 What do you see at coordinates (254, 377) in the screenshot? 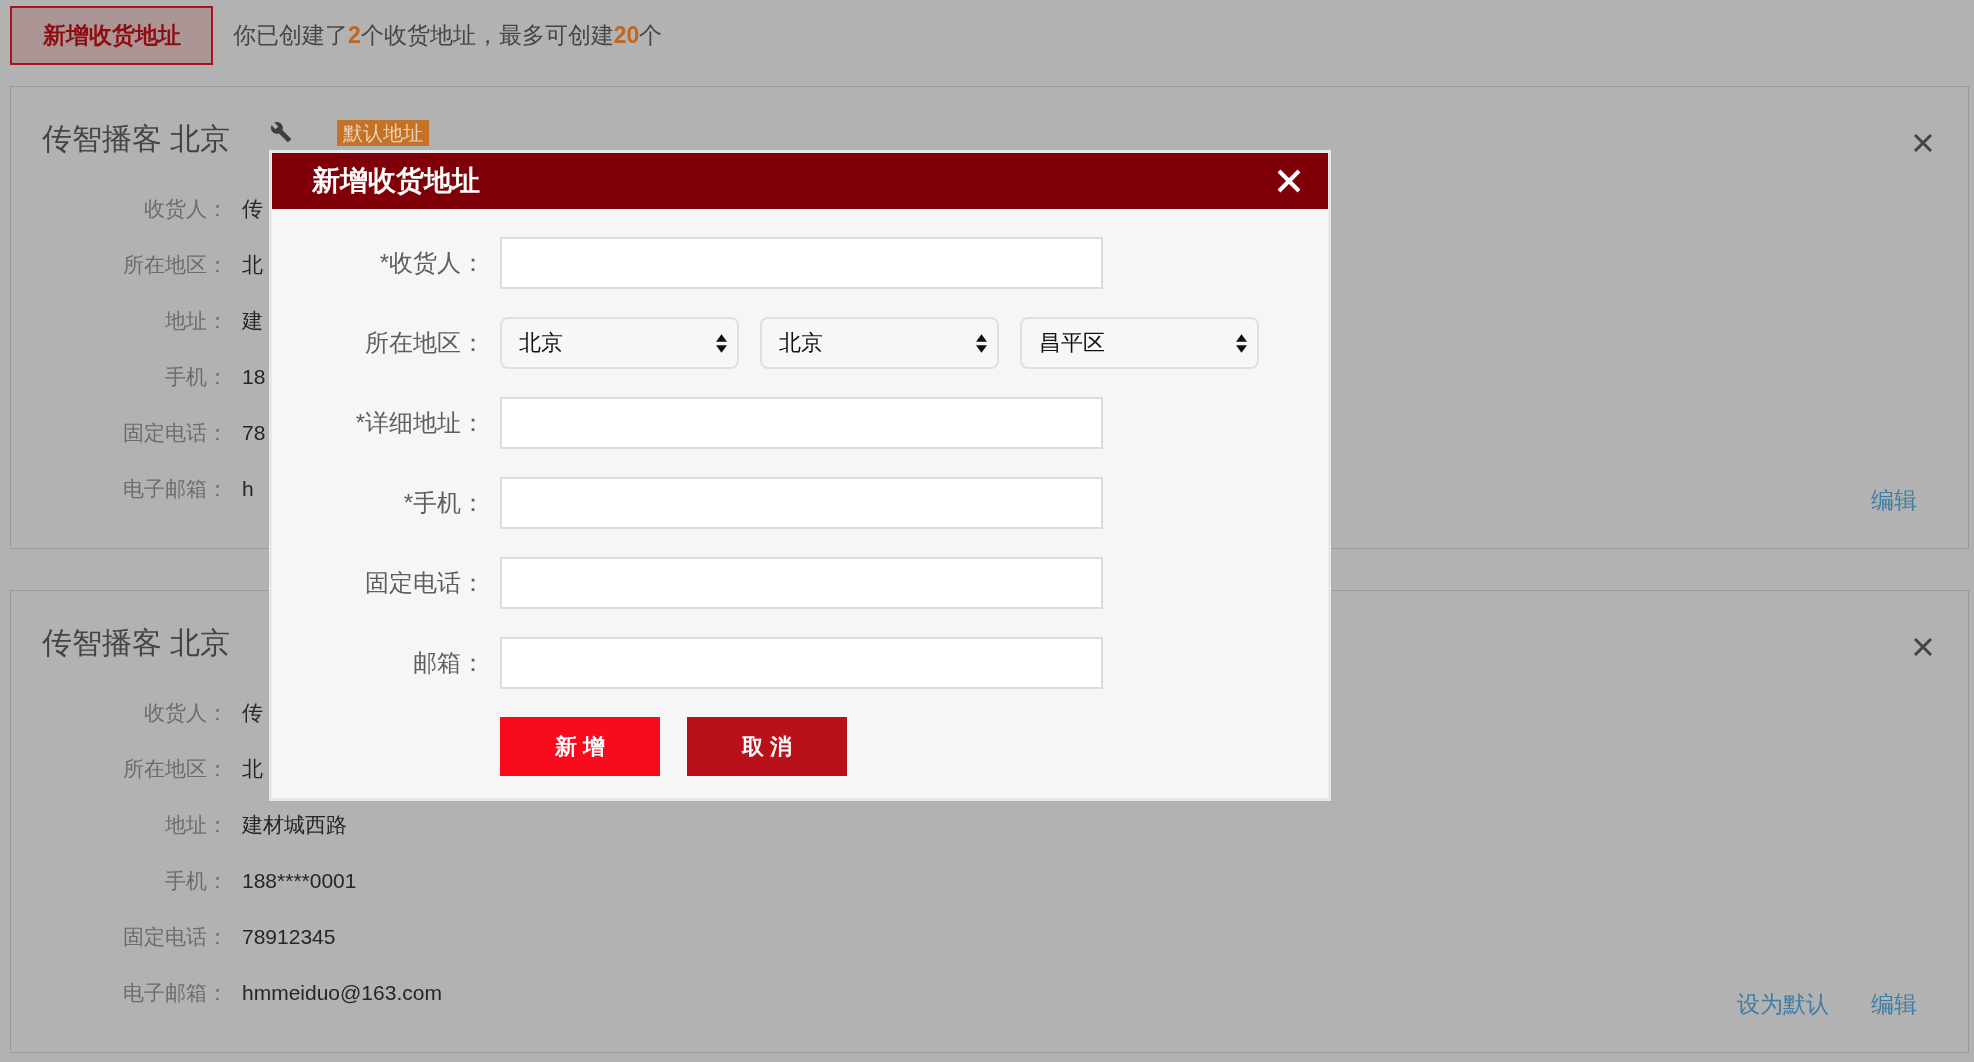
I see `field-value: 18` at bounding box center [254, 377].